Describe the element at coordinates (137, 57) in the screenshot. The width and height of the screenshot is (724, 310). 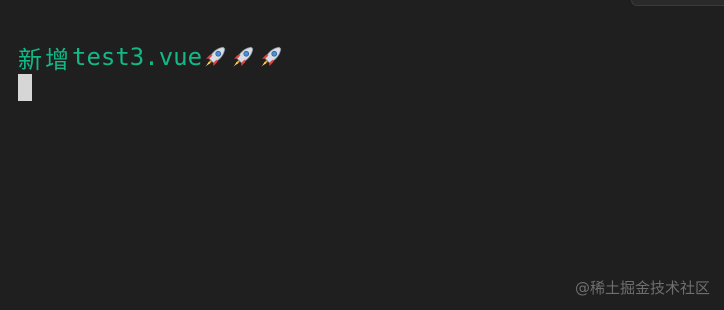
I see `output-filename: test3.vue` at that location.